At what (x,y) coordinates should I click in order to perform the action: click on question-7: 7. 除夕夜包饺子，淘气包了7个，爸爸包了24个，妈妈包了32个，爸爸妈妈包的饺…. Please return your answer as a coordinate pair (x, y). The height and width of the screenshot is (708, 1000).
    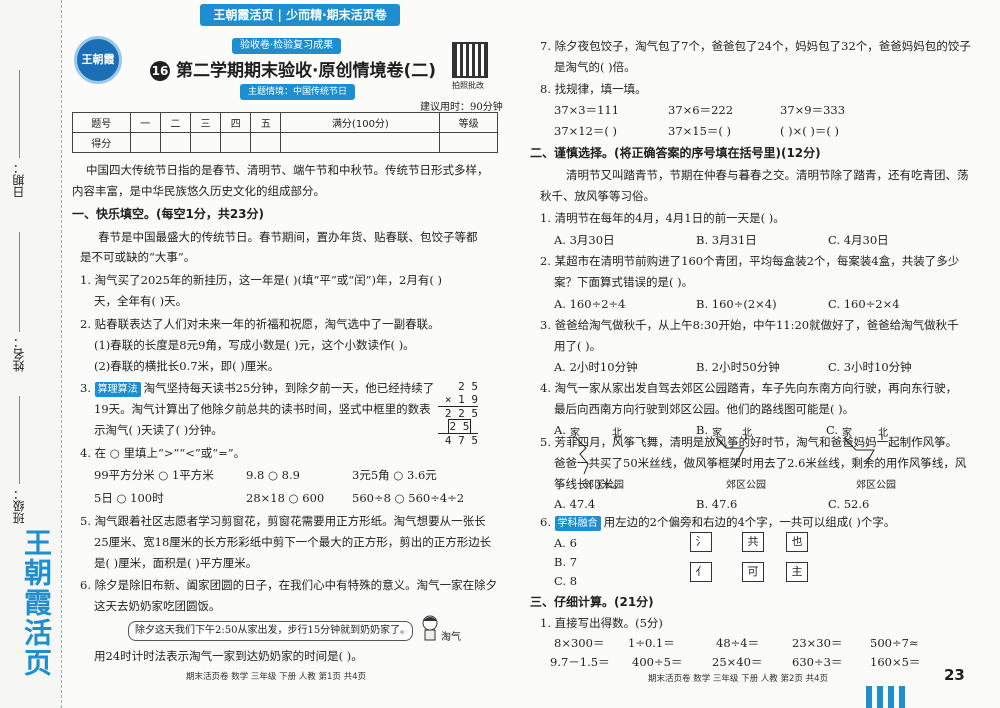
    Looking at the image, I should click on (755, 46).